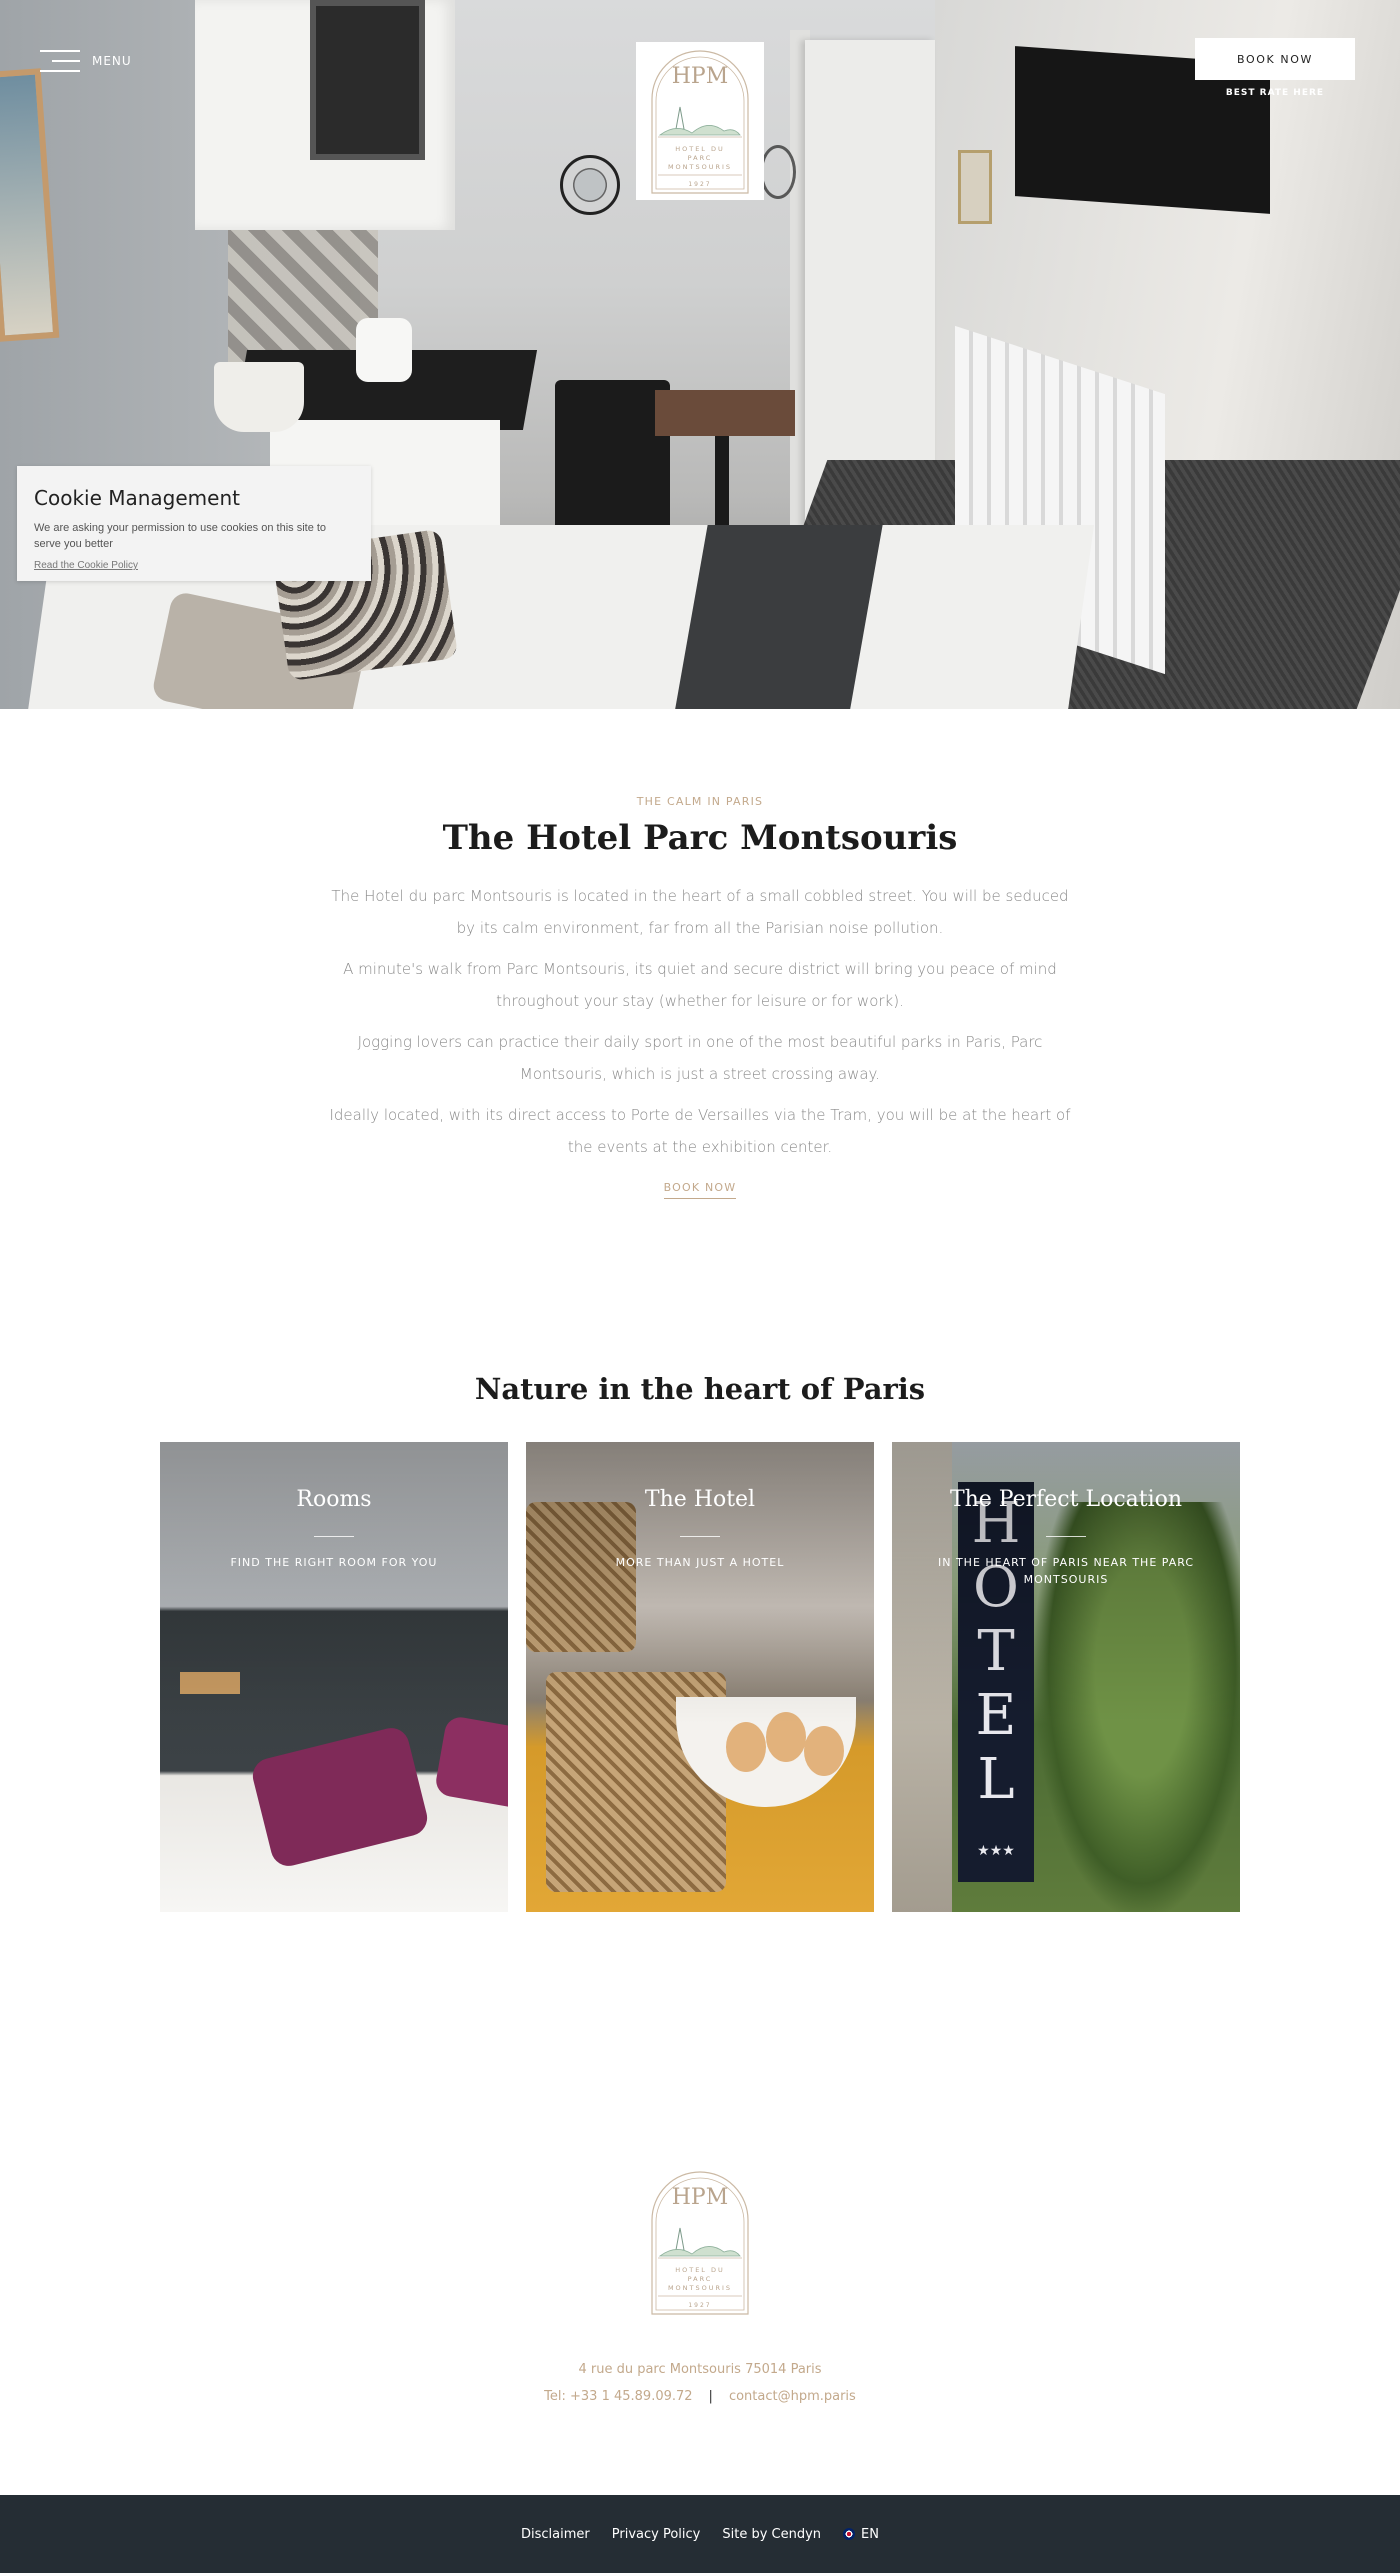 The height and width of the screenshot is (2573, 1400). What do you see at coordinates (60, 61) in the screenshot?
I see `hamburger-icon` at bounding box center [60, 61].